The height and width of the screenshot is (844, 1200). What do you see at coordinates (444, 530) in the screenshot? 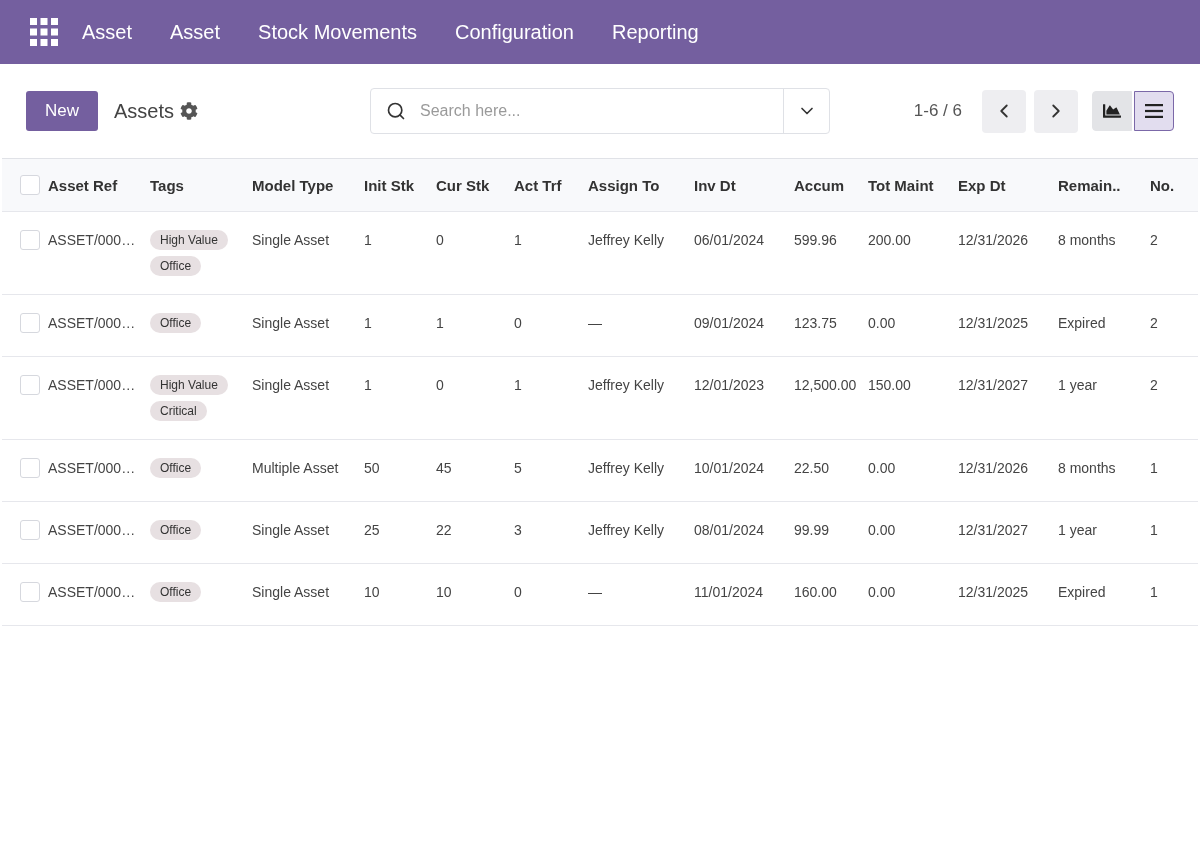
I see `table-cell-text: 22` at bounding box center [444, 530].